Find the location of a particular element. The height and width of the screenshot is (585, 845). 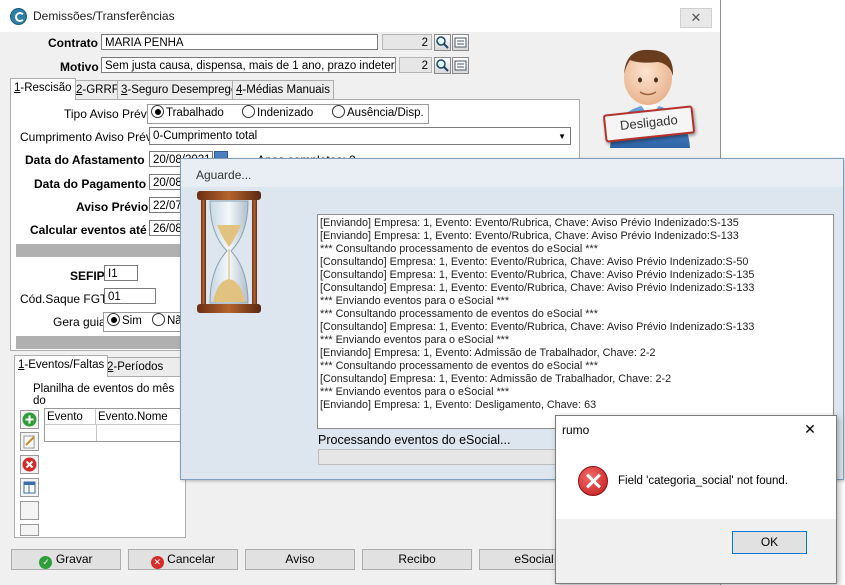

error-icon is located at coordinates (593, 481).